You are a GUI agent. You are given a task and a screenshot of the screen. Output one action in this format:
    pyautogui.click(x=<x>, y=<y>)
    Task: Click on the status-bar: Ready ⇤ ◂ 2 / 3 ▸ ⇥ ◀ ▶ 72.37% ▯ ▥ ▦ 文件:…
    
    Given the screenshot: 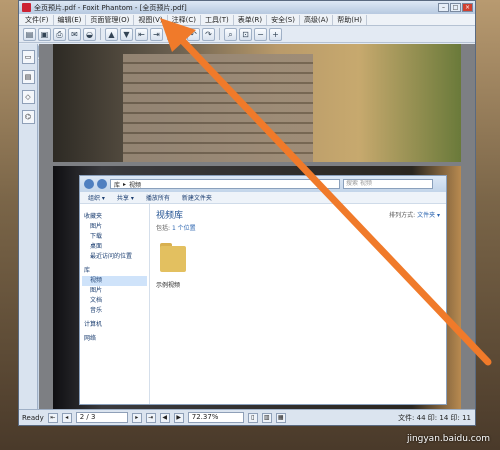 What is the action you would take?
    pyautogui.click(x=247, y=417)
    